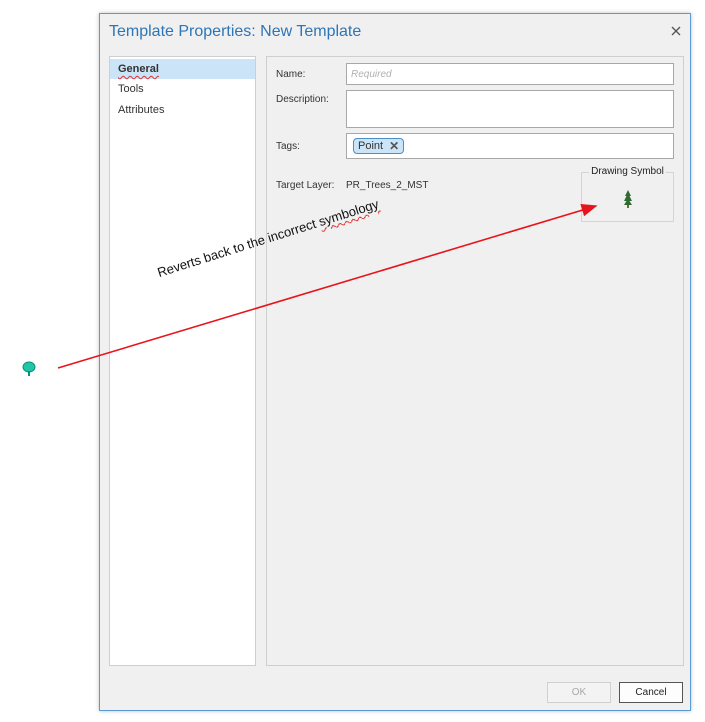 The height and width of the screenshot is (722, 705). I want to click on nav-item-attributes: Attributes, so click(182, 110).